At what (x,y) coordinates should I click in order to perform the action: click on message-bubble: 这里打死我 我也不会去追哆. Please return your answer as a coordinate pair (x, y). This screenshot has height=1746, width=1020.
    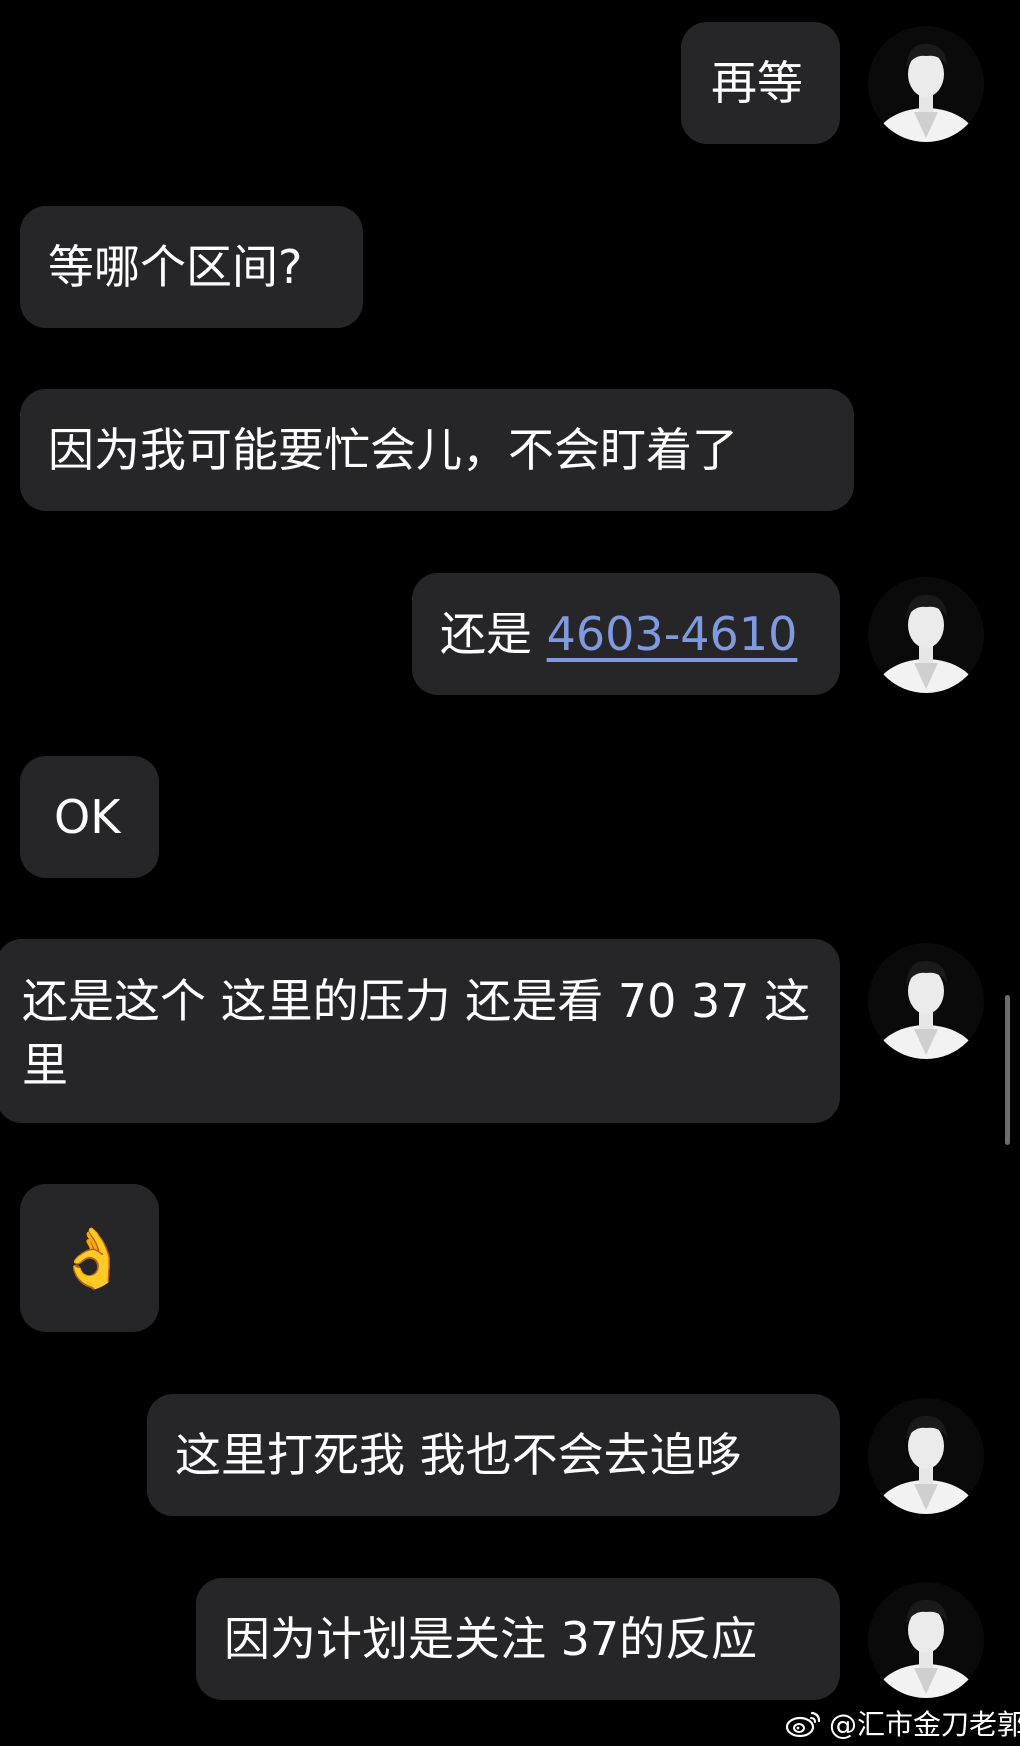
    Looking at the image, I should click on (493, 1455).